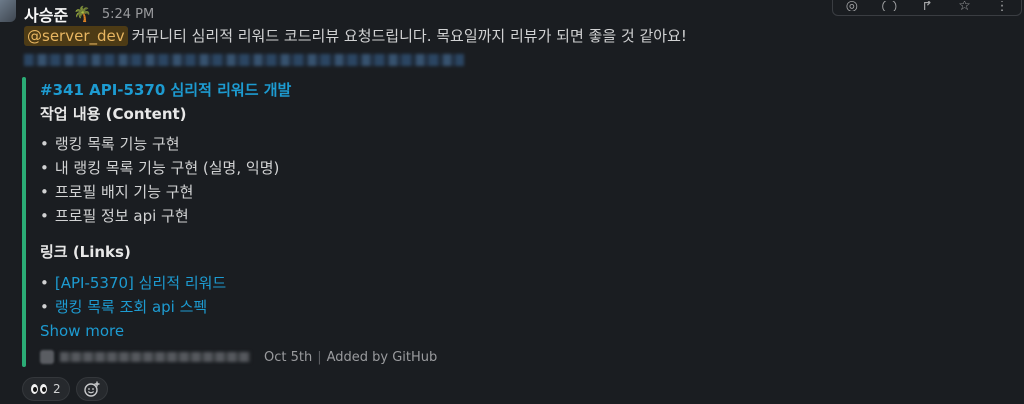  I want to click on attachment-footer: Oct 5th | Added by GitHub, so click(238, 357).